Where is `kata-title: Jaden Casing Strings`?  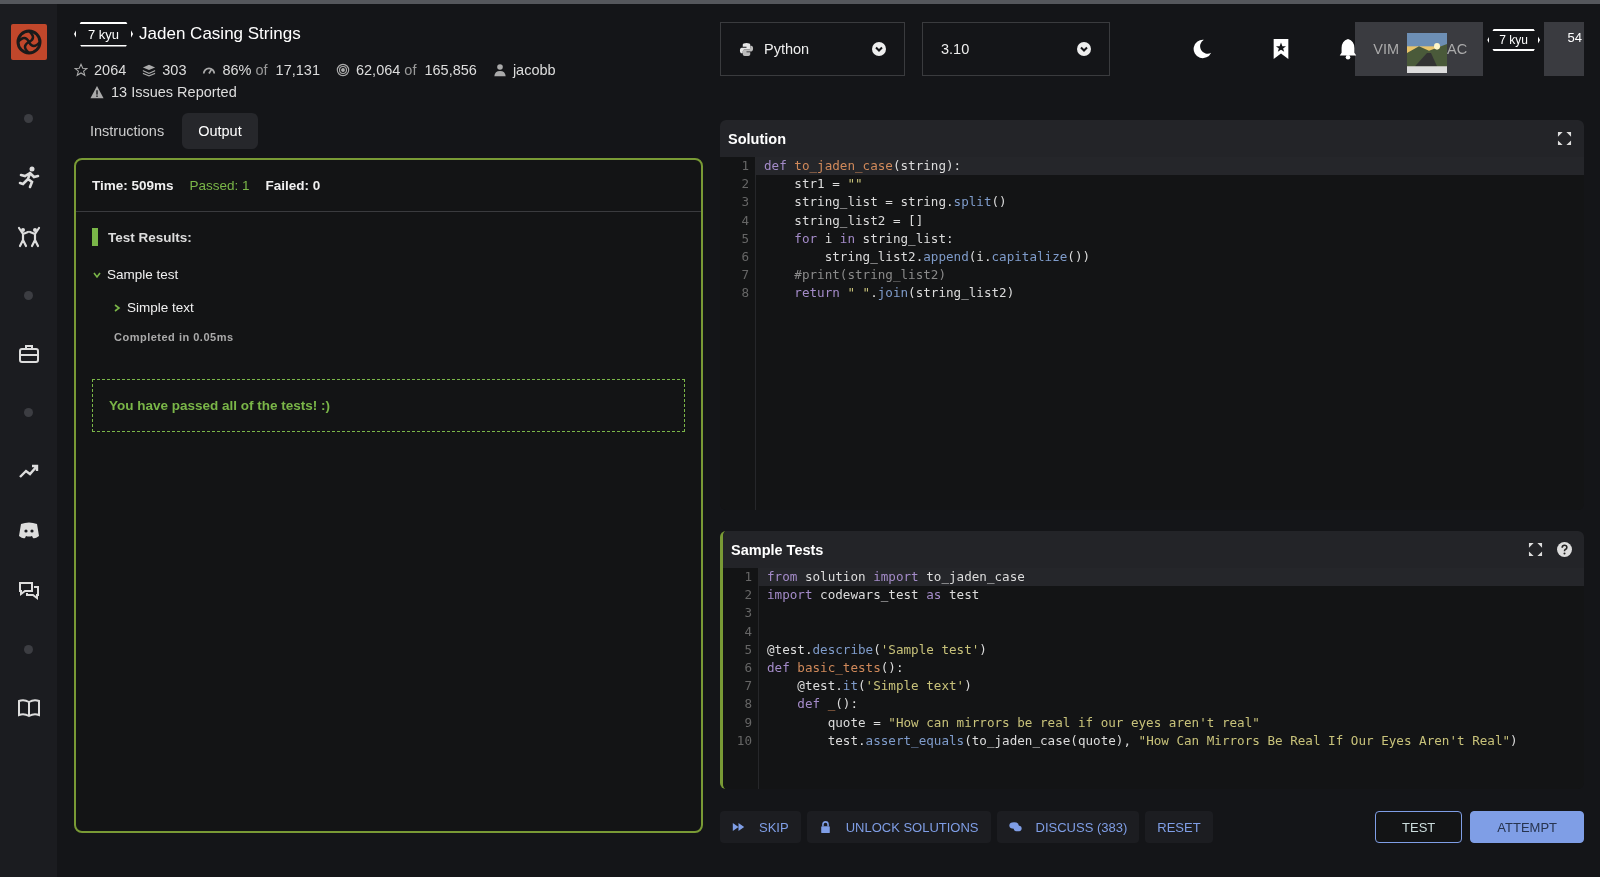 kata-title: Jaden Casing Strings is located at coordinates (220, 34).